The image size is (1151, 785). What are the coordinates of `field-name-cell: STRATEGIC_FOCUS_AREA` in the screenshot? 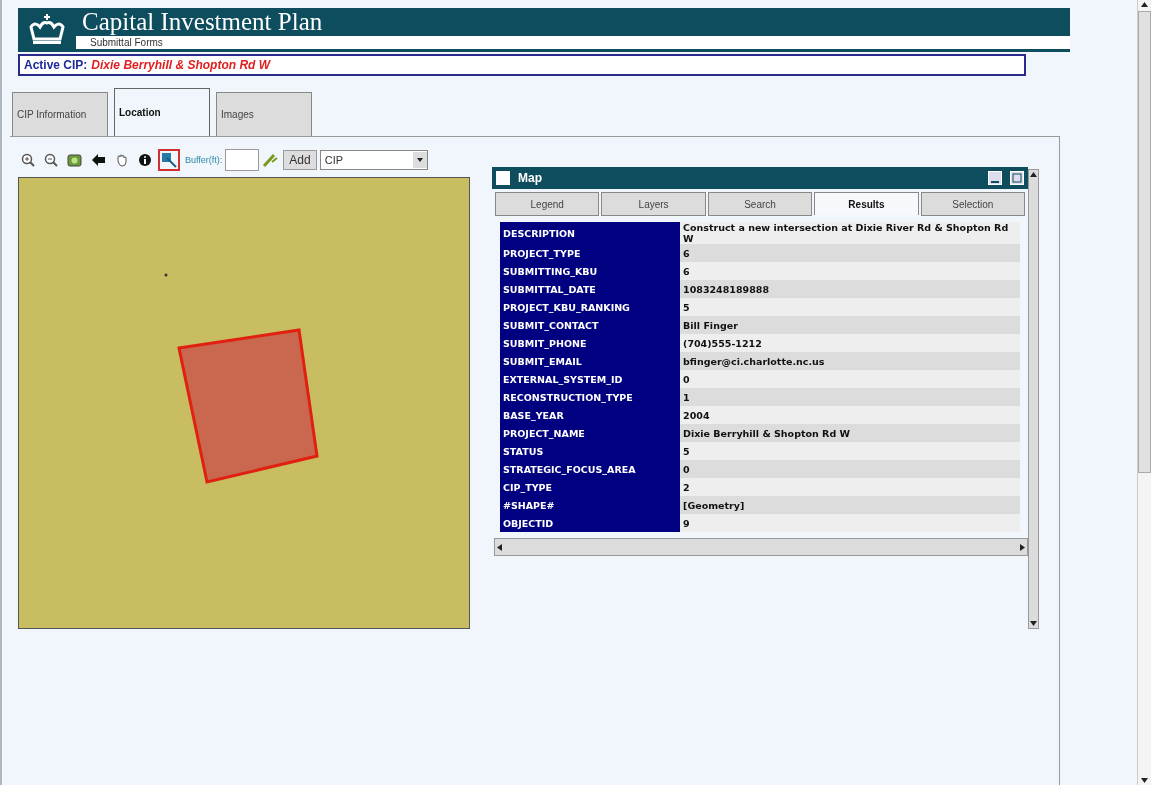 It's located at (590, 469).